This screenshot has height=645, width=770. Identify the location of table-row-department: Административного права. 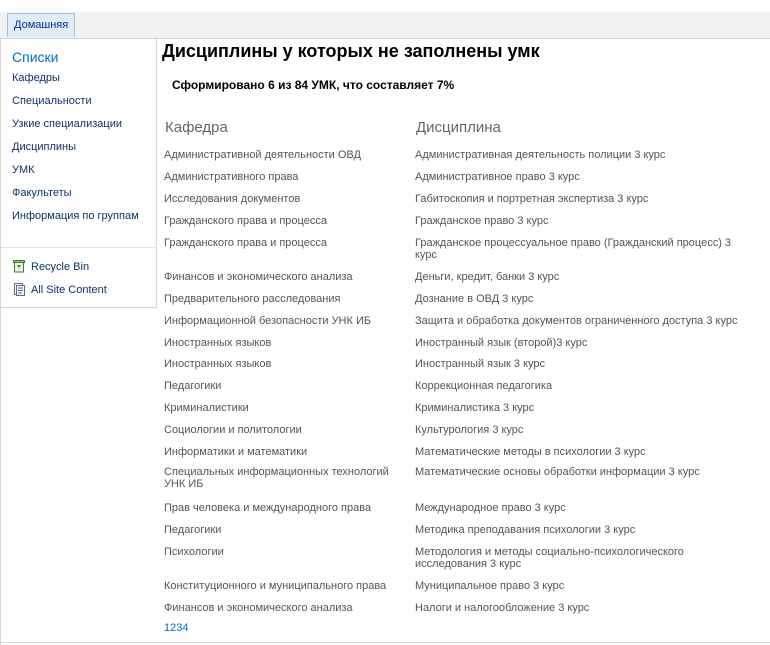
(231, 177).